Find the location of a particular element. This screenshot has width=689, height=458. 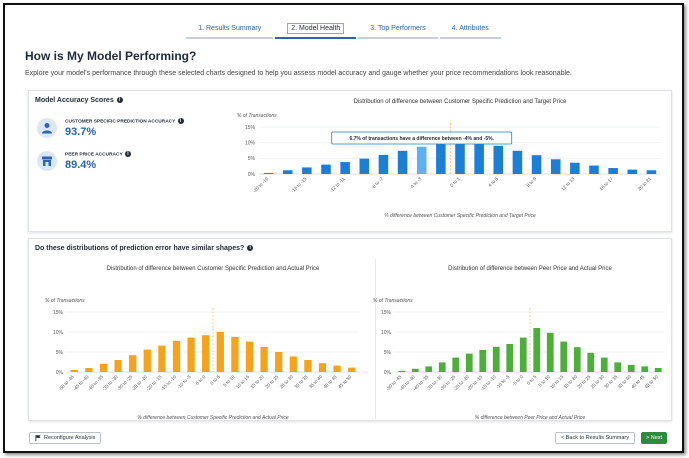

x-tick-label: 16 to 17 is located at coordinates (607, 184).